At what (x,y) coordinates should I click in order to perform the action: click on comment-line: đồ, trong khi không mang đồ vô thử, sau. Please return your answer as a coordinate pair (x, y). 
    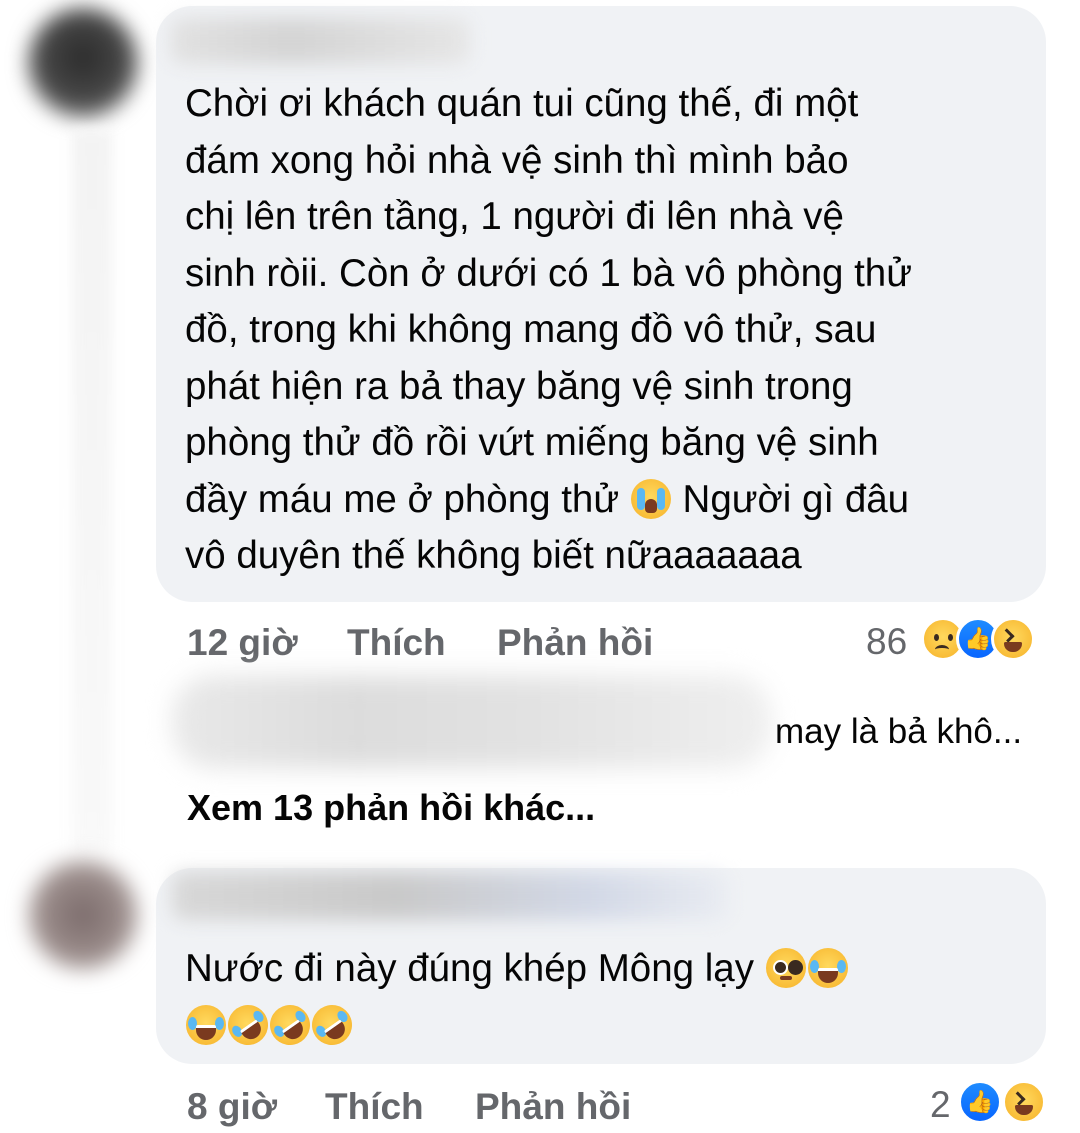
    Looking at the image, I should click on (531, 329).